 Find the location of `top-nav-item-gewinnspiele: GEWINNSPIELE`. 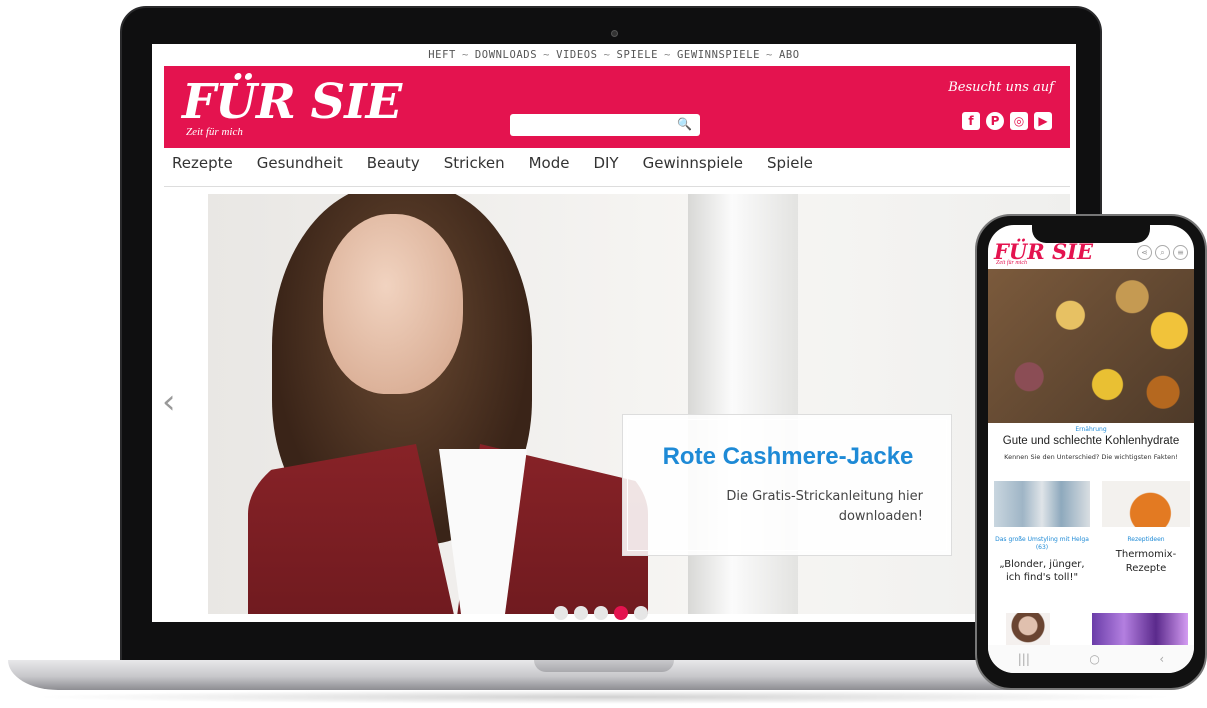

top-nav-item-gewinnspiele: GEWINNSPIELE is located at coordinates (718, 55).